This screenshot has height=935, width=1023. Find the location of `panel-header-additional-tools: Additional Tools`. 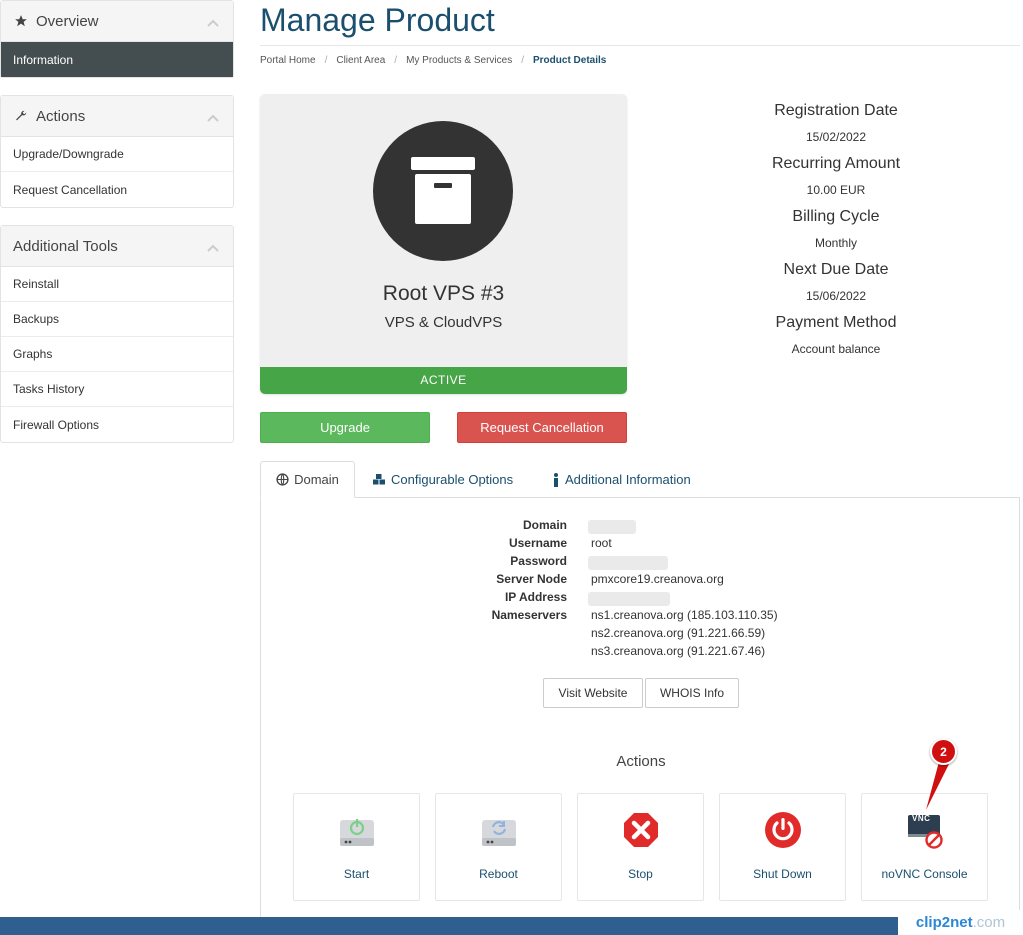

panel-header-additional-tools: Additional Tools is located at coordinates (117, 246).